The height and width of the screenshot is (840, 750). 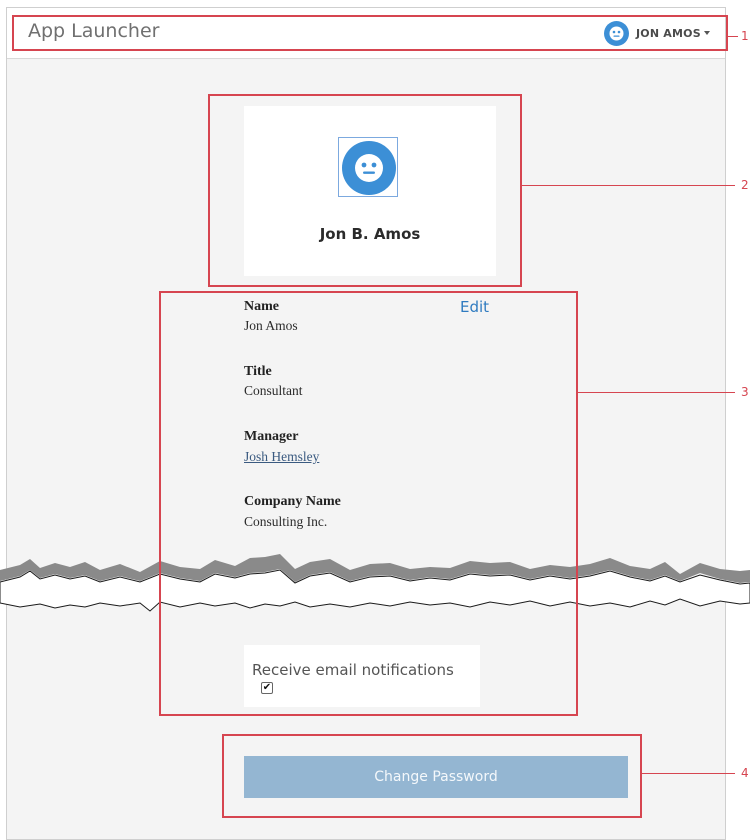 I want to click on callout-number-4: 4, so click(x=745, y=773).